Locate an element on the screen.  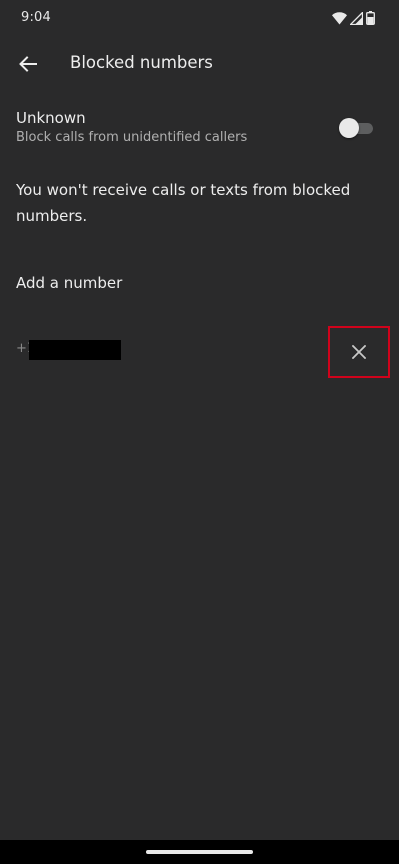
navigation-bar is located at coordinates (199, 852).